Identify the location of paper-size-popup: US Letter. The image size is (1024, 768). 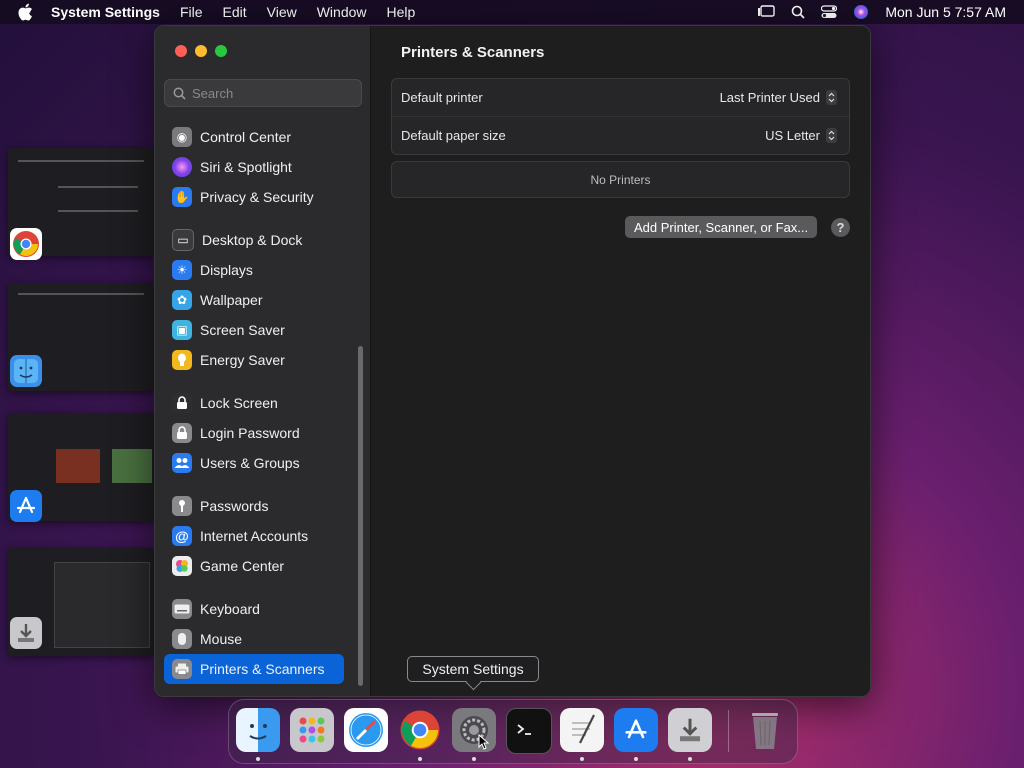
(801, 135).